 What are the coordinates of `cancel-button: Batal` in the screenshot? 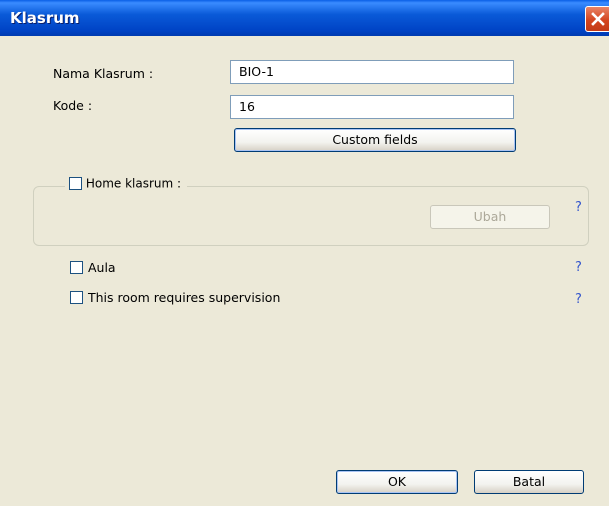 It's located at (529, 482).